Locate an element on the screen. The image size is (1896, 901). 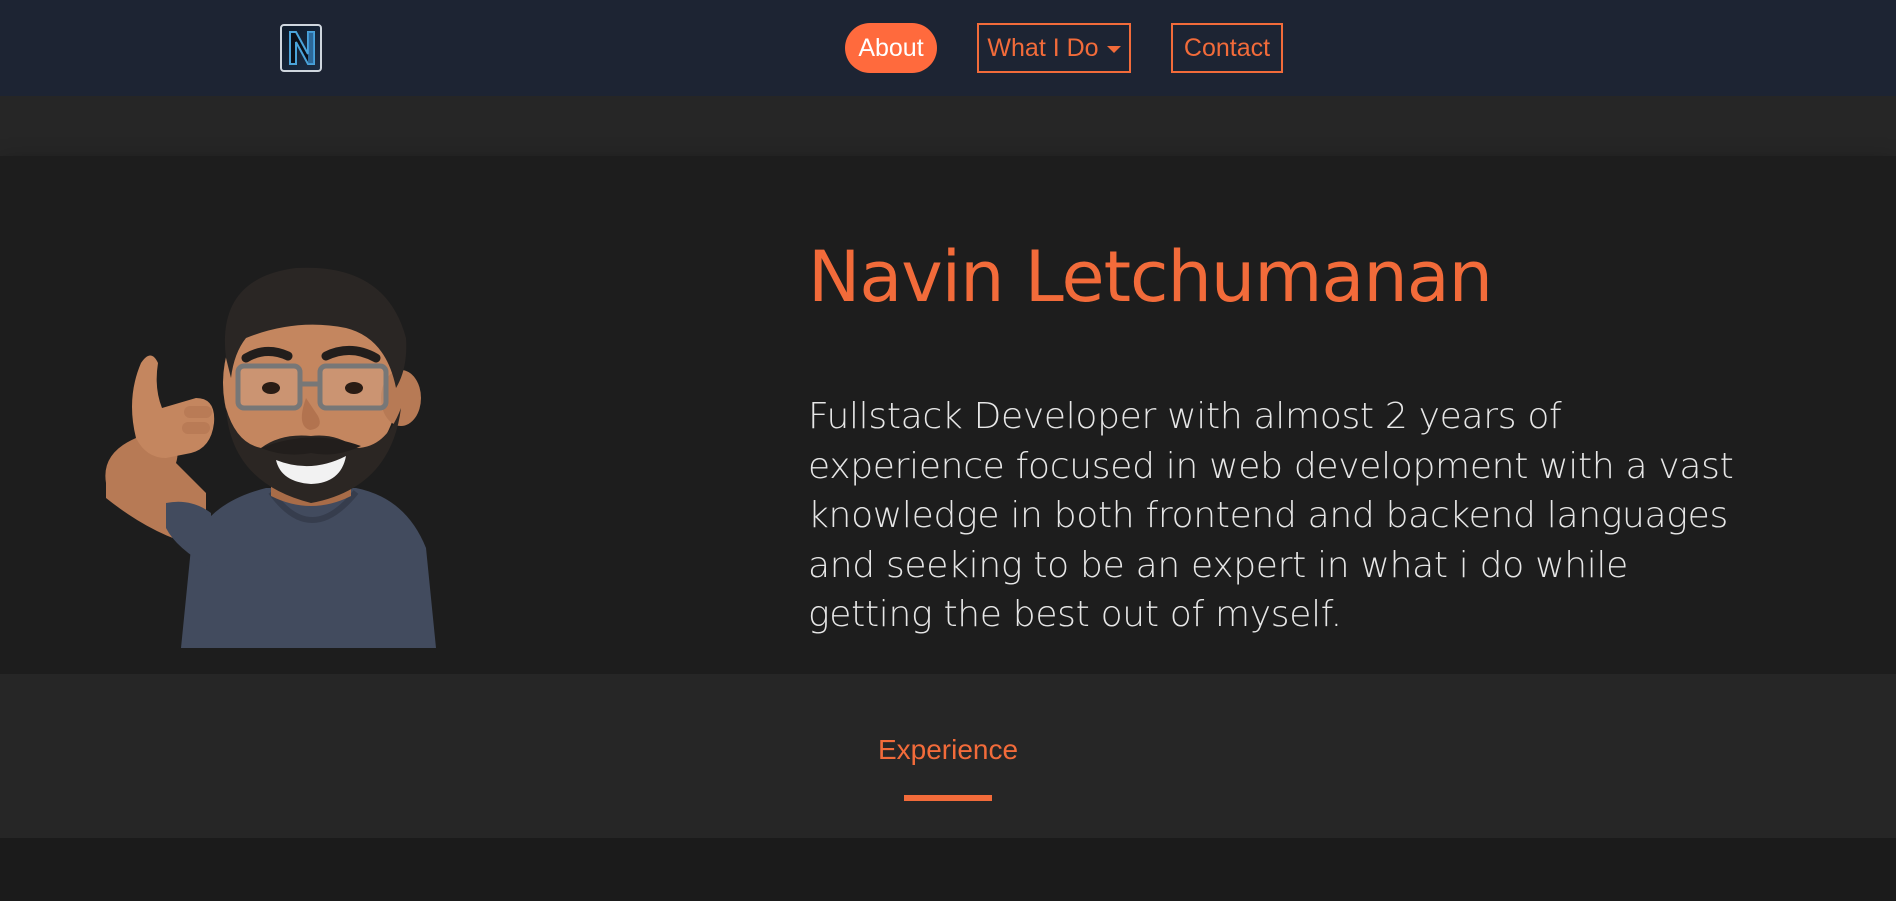
nav-about-button: About is located at coordinates (891, 48).